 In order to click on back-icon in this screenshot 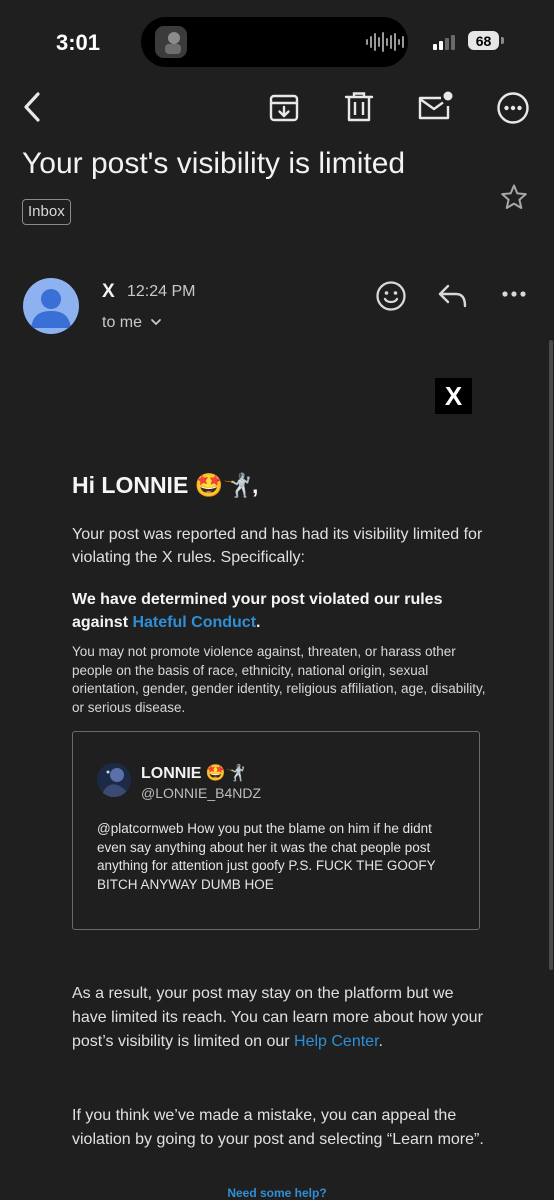, I will do `click(33, 107)`.